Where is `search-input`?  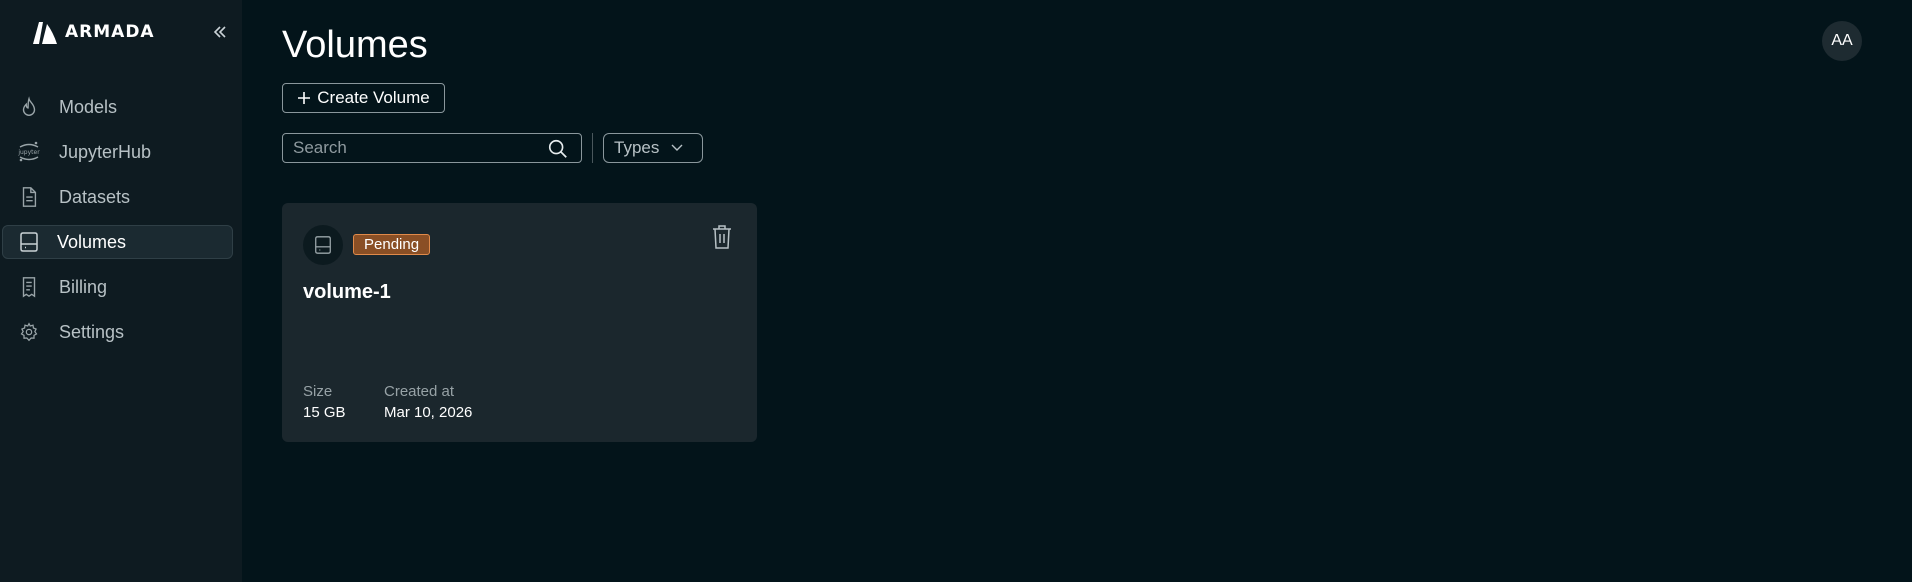
search-input is located at coordinates (413, 148).